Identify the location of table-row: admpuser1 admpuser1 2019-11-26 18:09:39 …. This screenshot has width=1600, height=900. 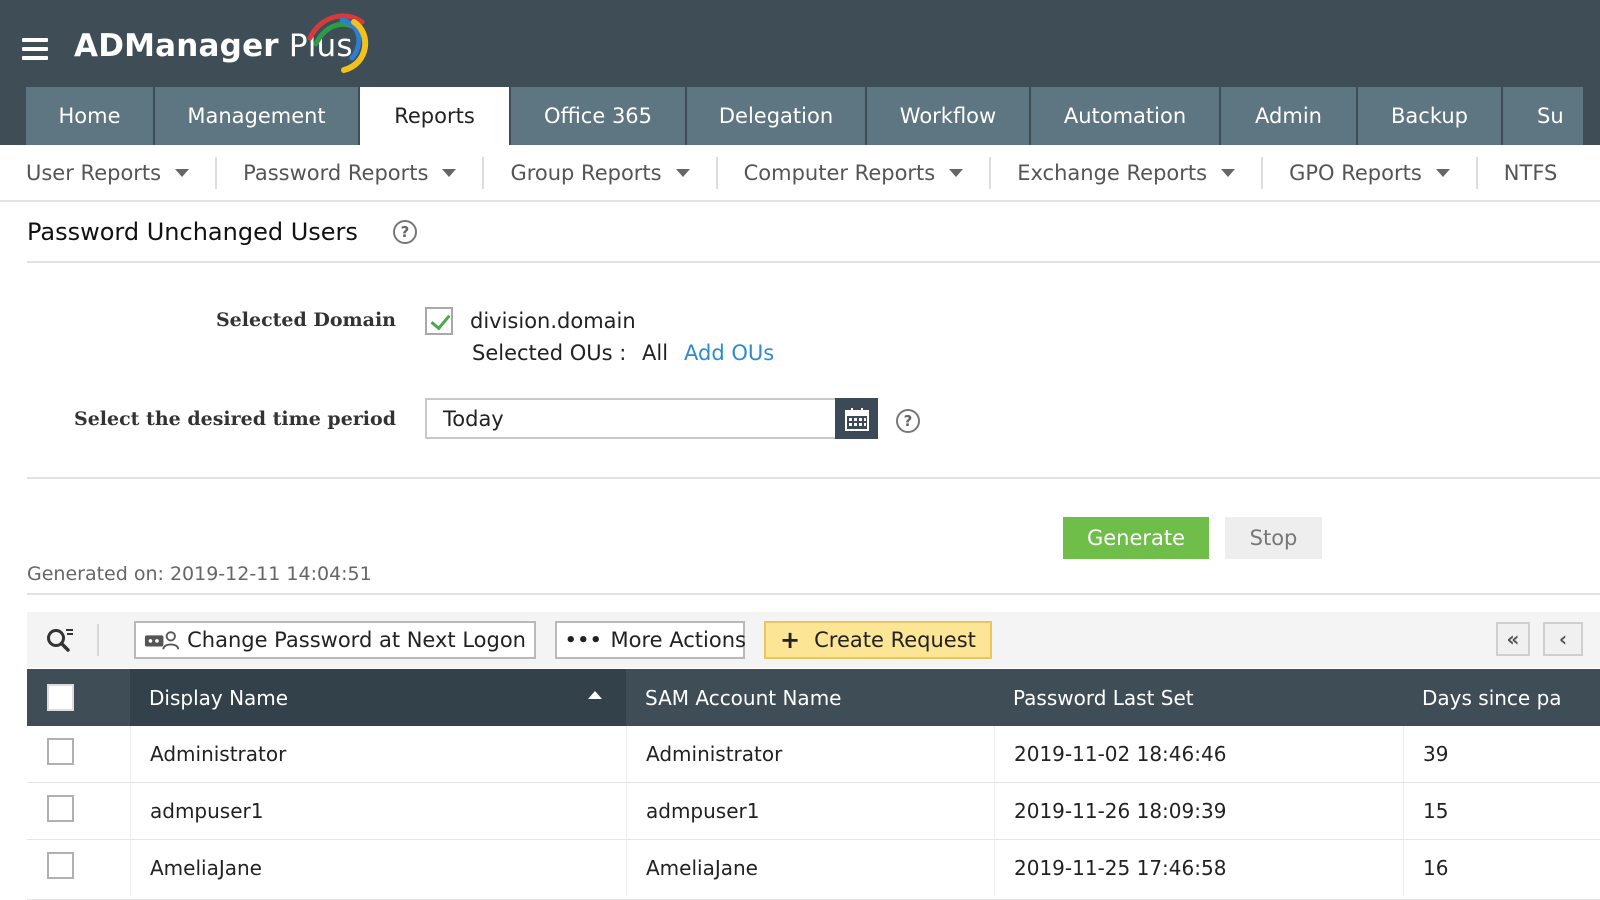
(813, 811).